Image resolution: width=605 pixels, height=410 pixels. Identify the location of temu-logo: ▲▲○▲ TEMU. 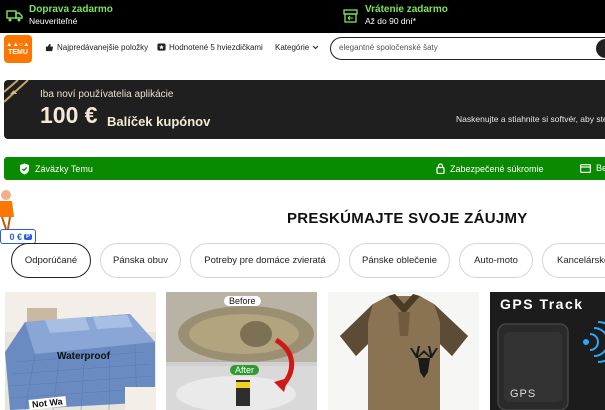
(18, 49).